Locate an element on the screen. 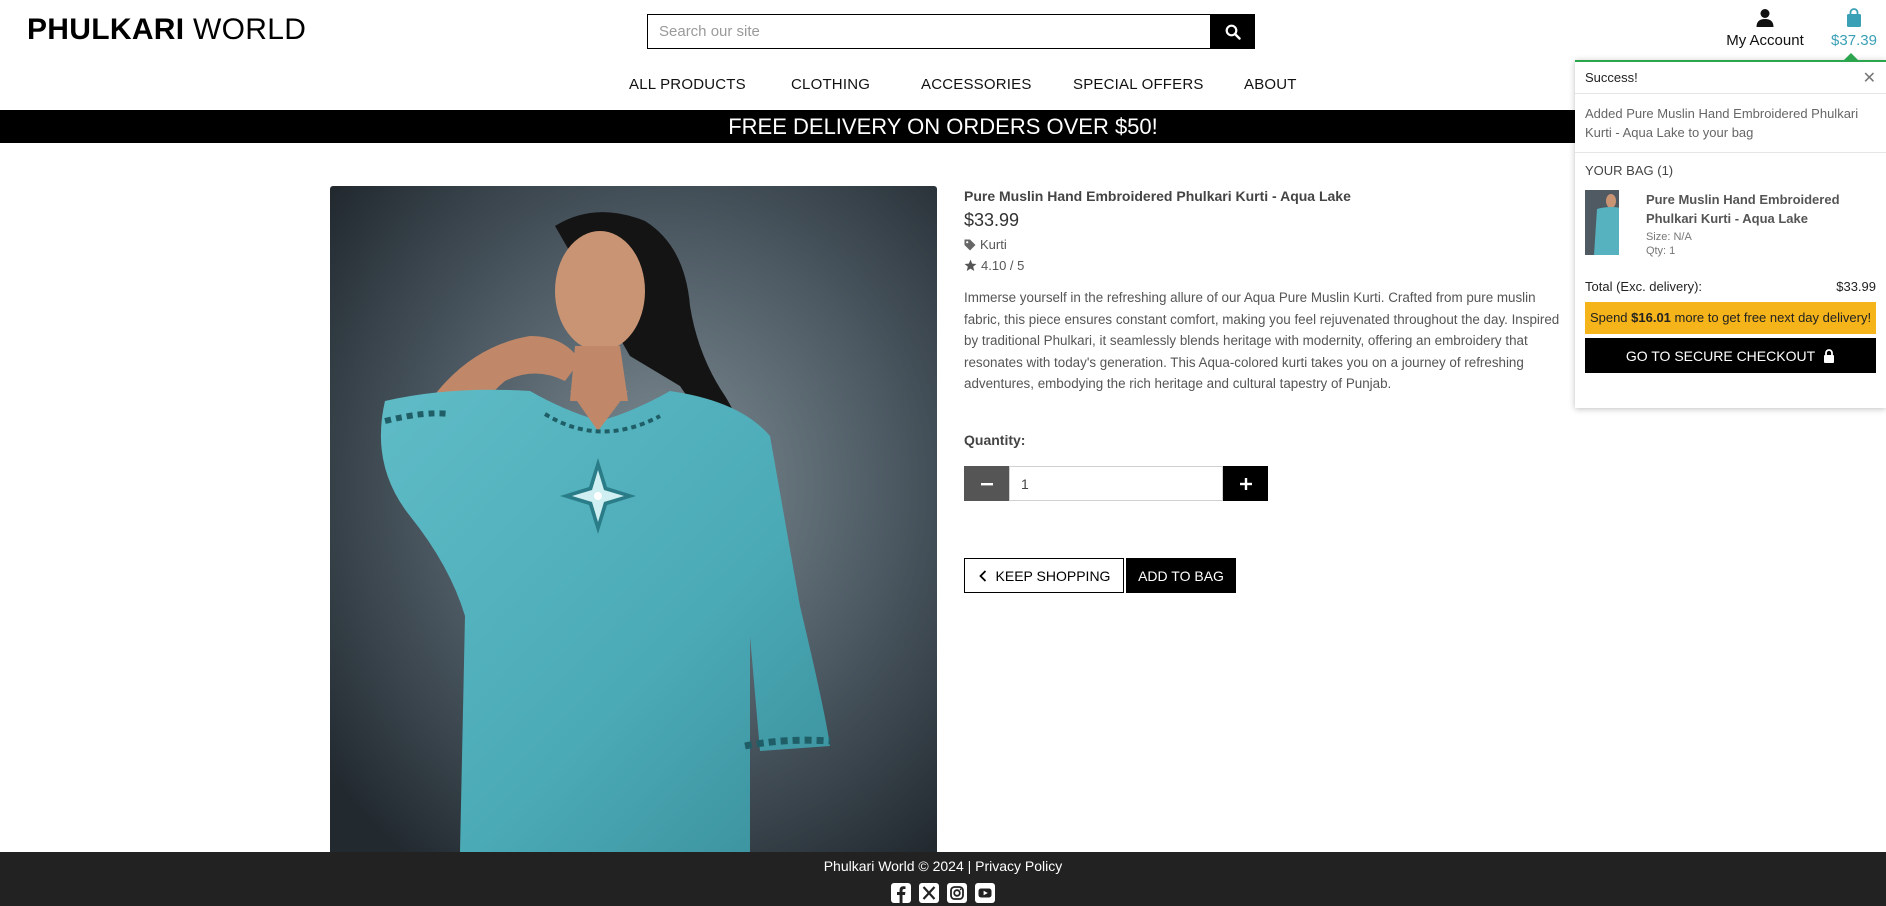 Image resolution: width=1886 pixels, height=906 pixels. nav-all-products: ALL PRODUCTS is located at coordinates (687, 84).